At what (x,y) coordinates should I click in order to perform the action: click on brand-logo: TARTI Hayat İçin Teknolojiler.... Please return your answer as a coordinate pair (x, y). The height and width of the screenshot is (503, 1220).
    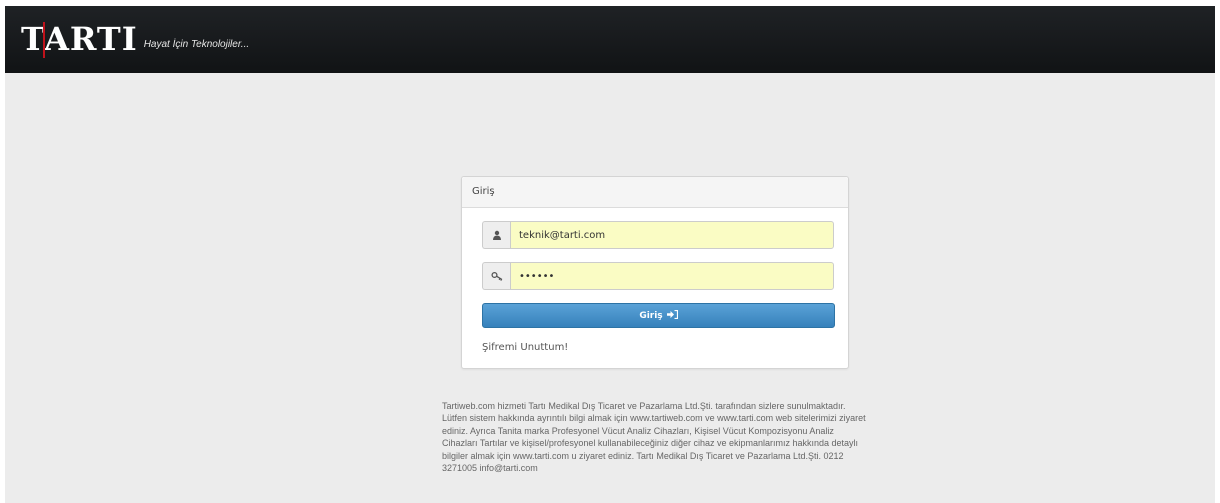
    Looking at the image, I should click on (135, 39).